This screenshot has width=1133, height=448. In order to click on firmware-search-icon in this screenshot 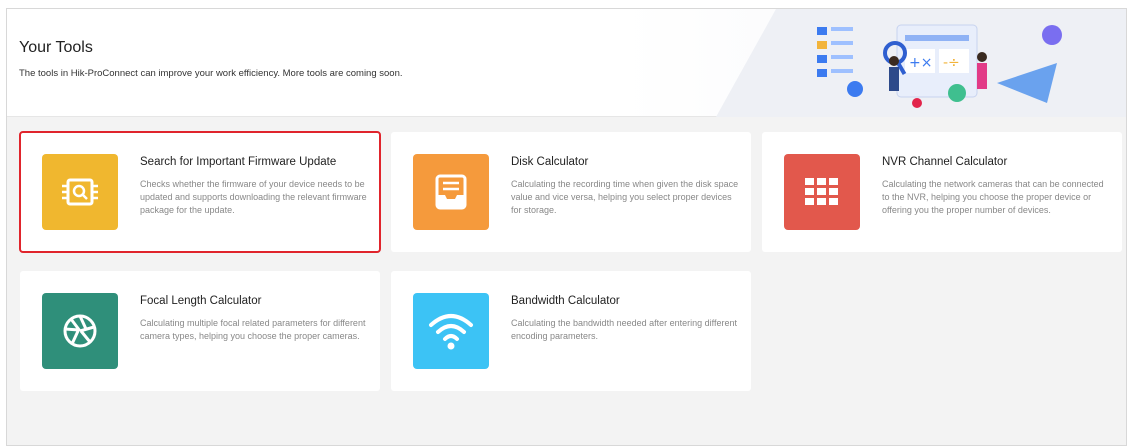, I will do `click(80, 192)`.